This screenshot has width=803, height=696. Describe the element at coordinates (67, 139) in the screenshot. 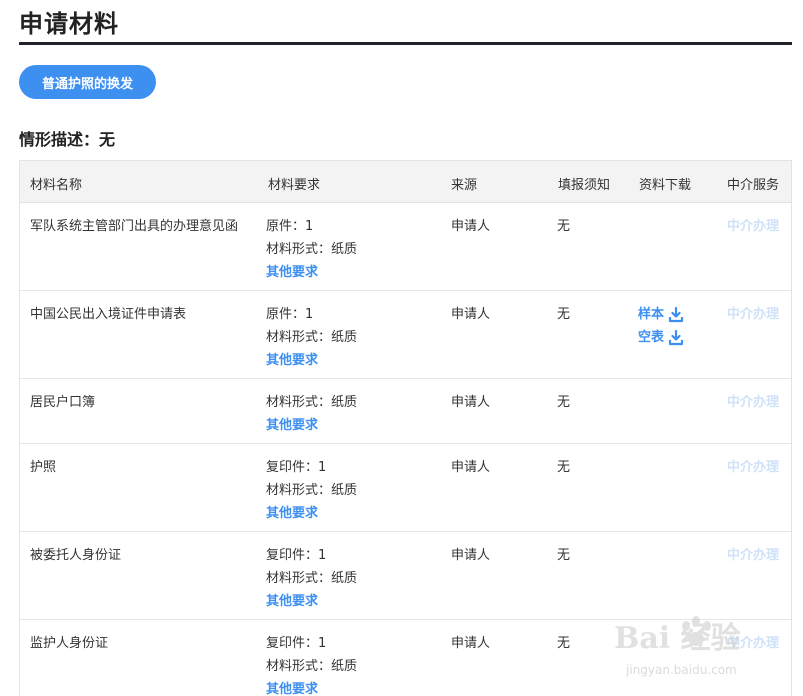

I see `situation-description: 情形描述：无` at that location.